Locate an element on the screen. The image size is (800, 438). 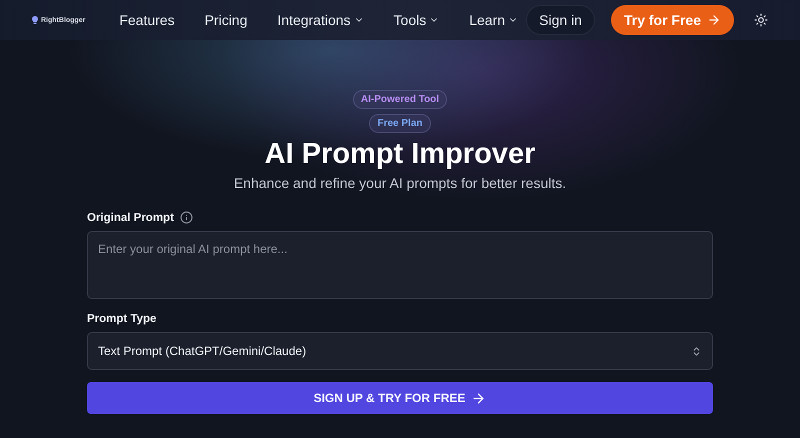
nav-link: Integrations is located at coordinates (320, 20).